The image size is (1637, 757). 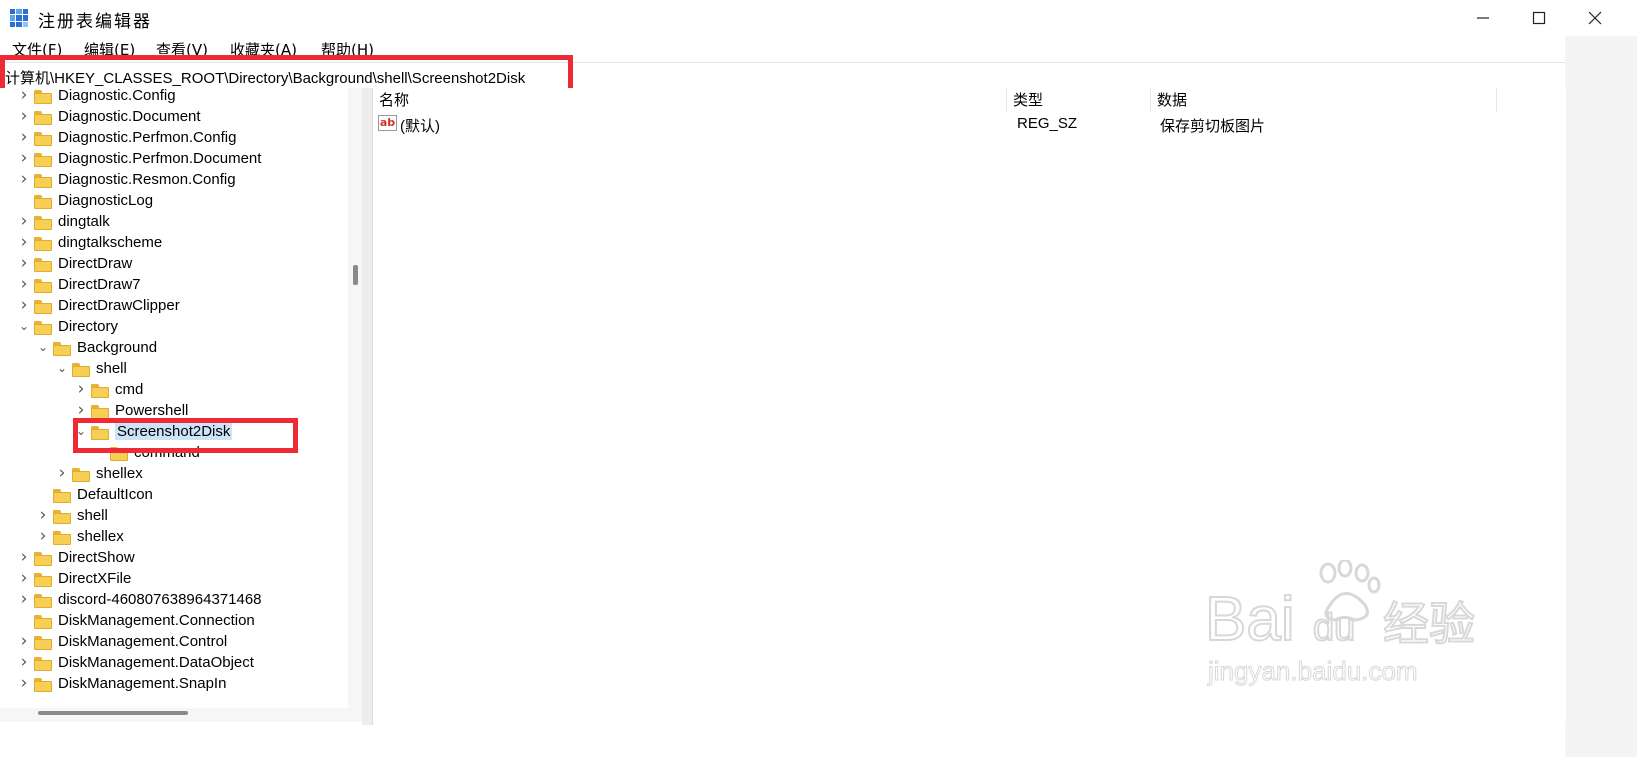 What do you see at coordinates (84, 221) in the screenshot?
I see `tree-node-label: dingtalk` at bounding box center [84, 221].